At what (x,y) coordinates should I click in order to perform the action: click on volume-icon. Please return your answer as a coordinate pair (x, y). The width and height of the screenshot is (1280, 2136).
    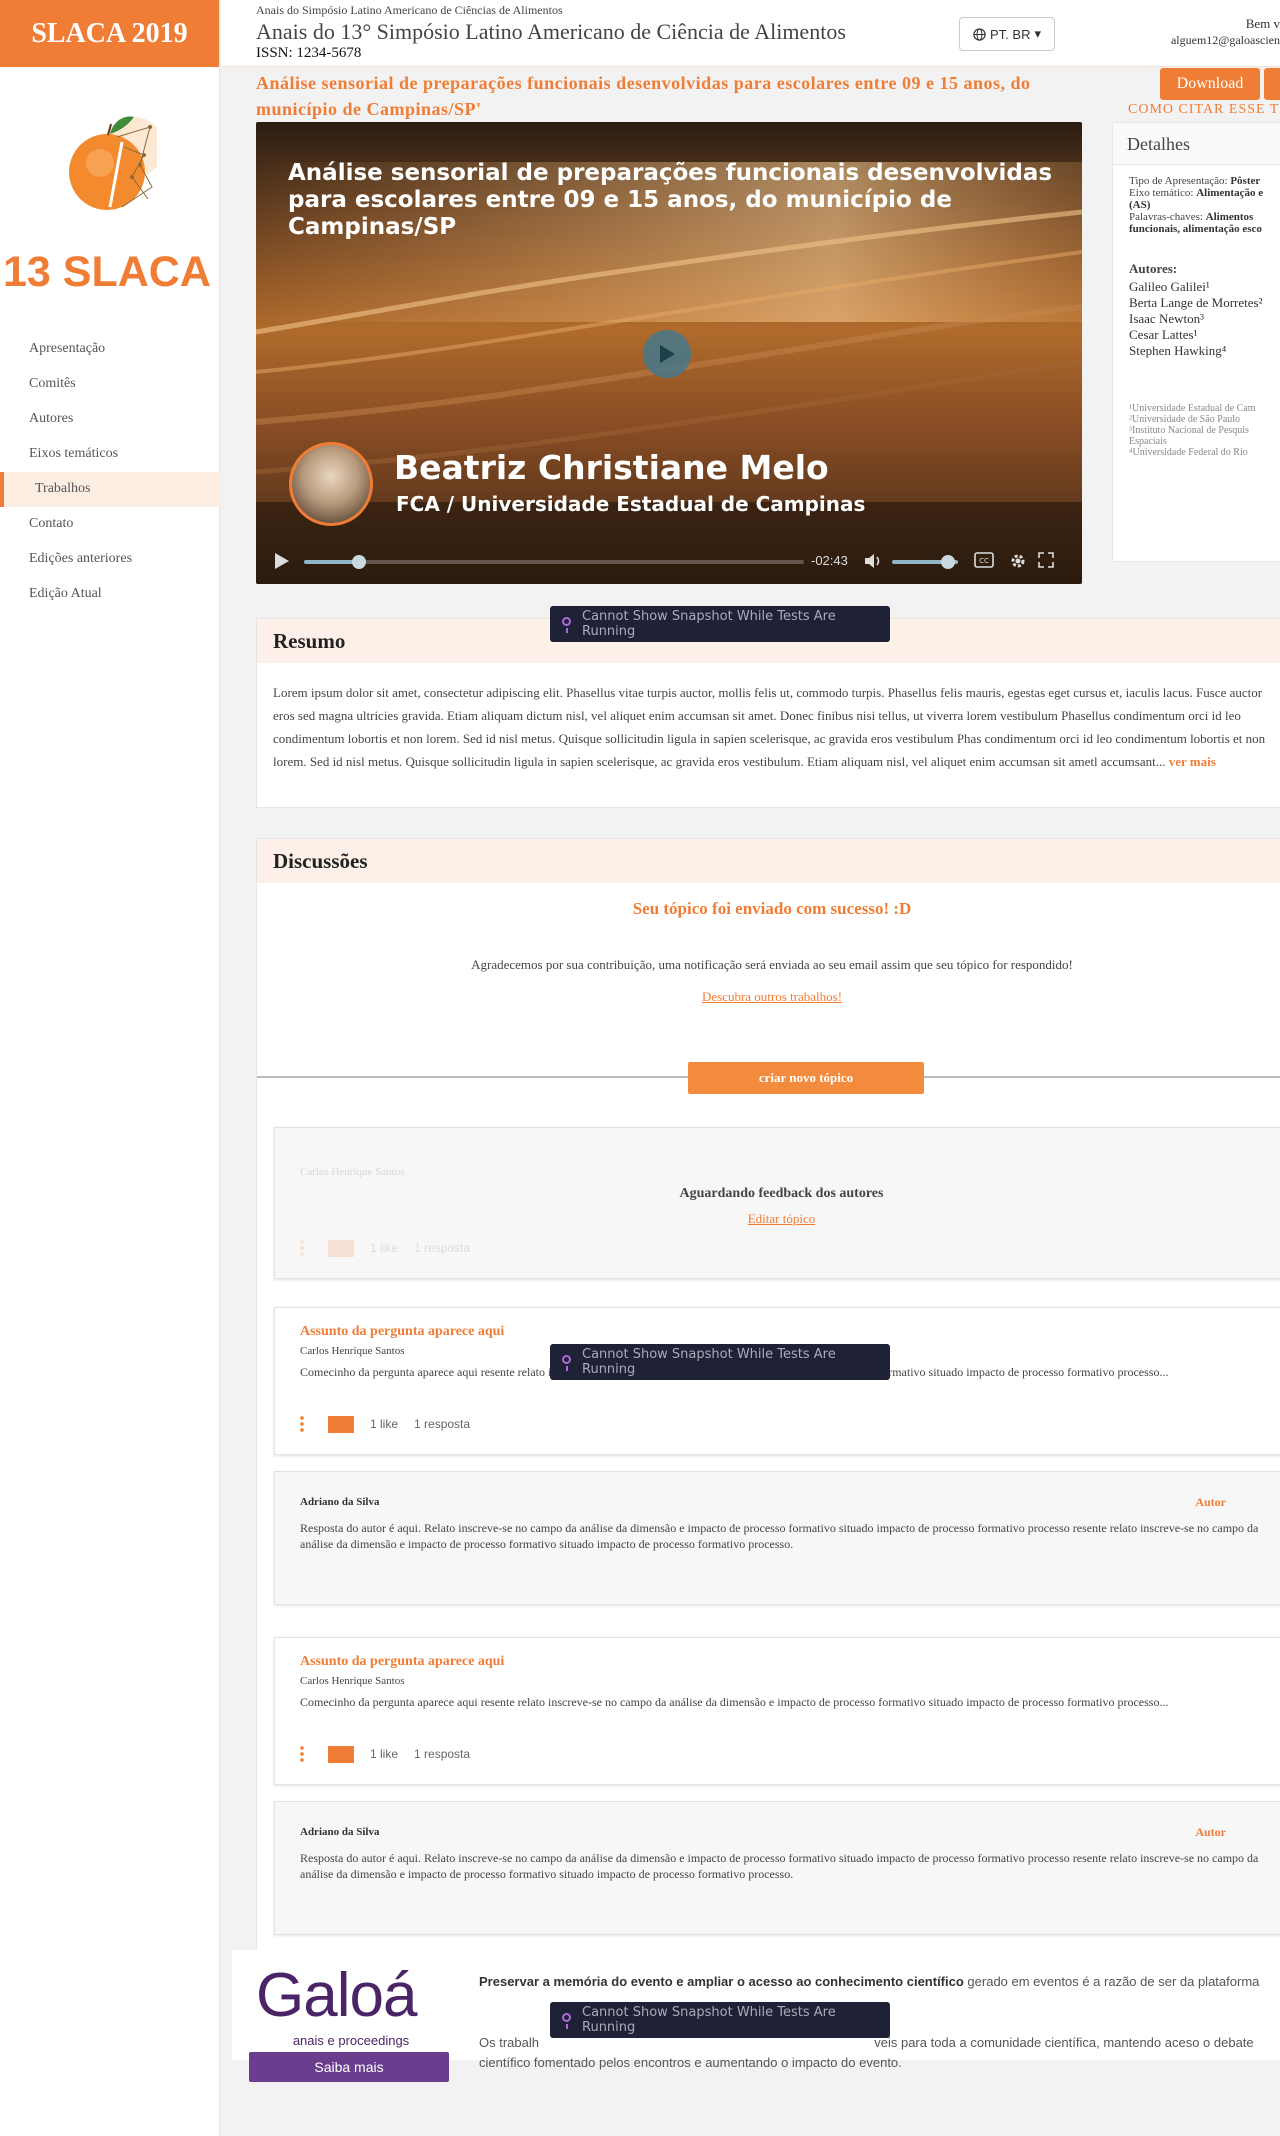
    Looking at the image, I should click on (874, 561).